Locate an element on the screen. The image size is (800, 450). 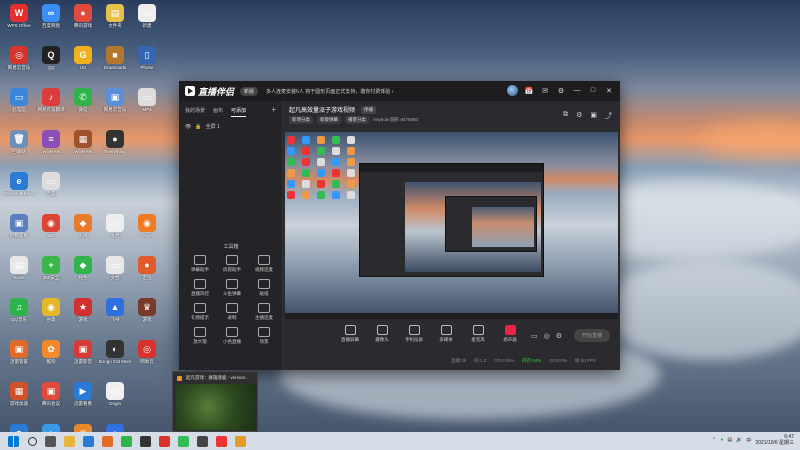
desktop-icon: ◉ Origin is located at coordinates (147, 229).